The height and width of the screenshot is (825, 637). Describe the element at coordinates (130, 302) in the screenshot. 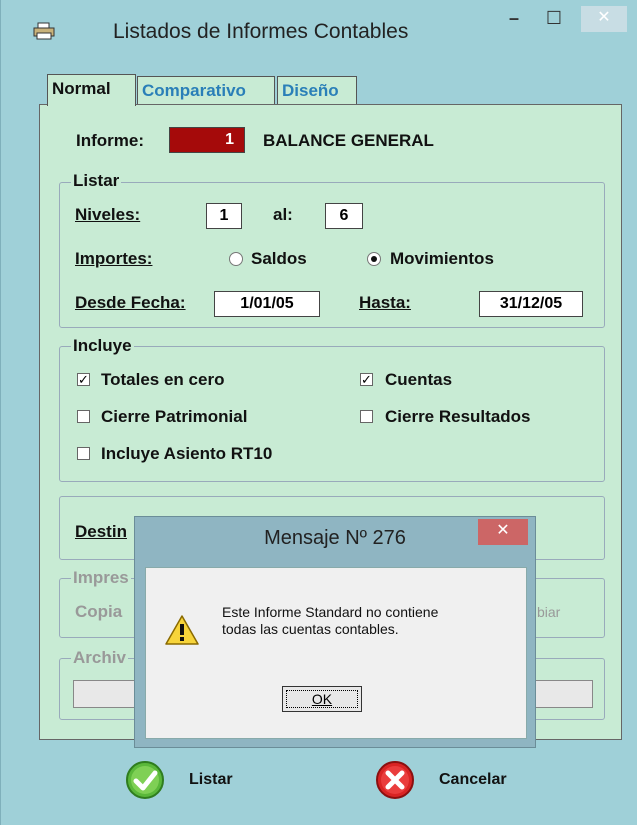

I see `desde-fecha-label: Desde Fecha:` at that location.